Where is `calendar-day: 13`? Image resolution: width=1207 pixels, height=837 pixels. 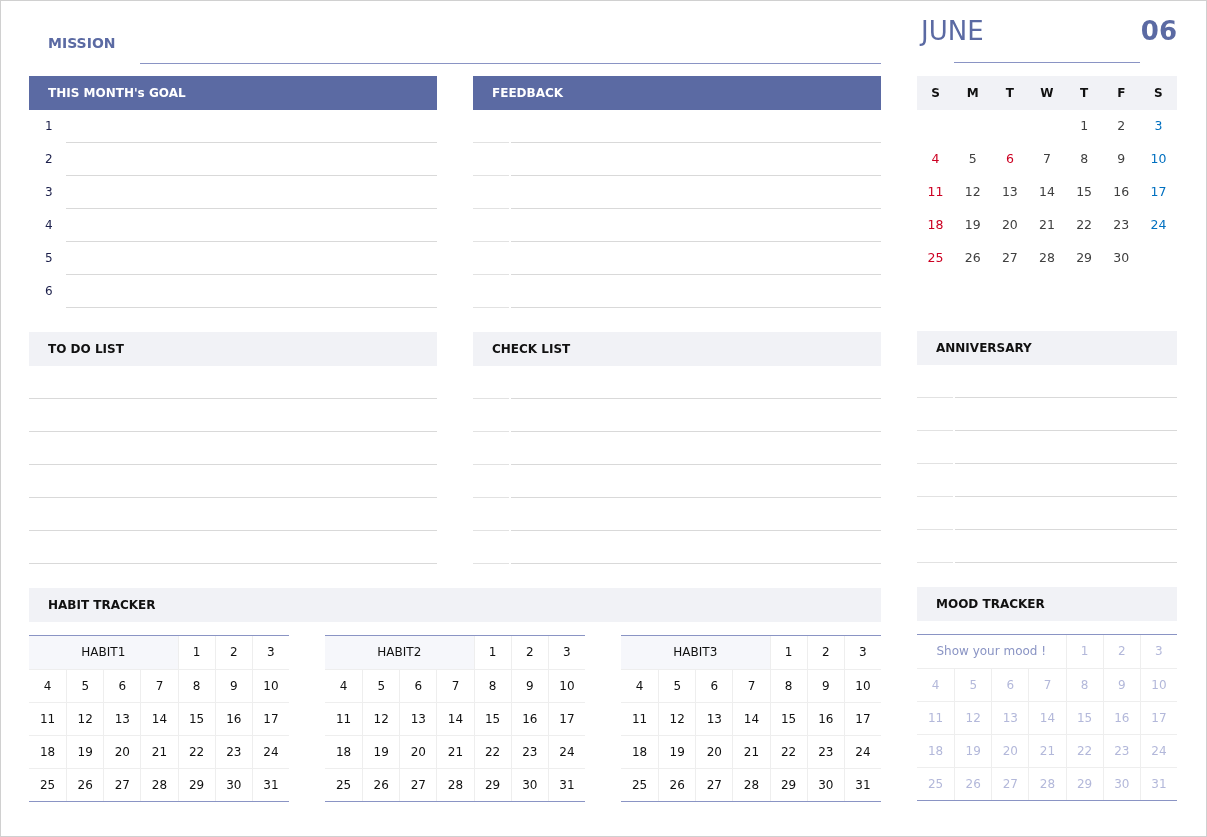 calendar-day: 13 is located at coordinates (1010, 191).